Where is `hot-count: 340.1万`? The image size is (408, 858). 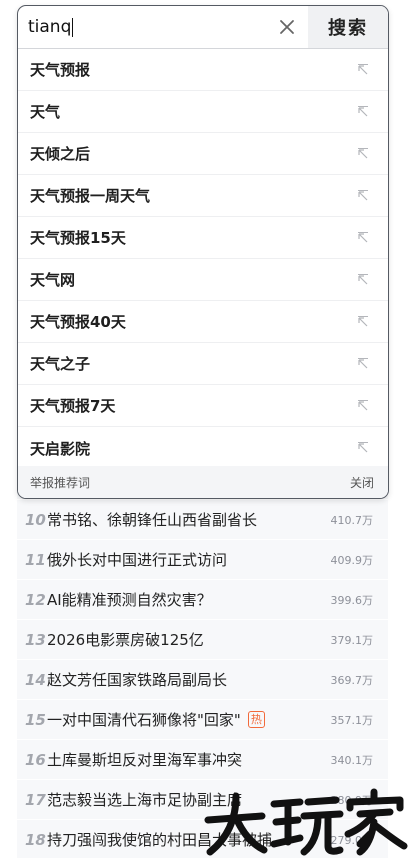 hot-count: 340.1万 is located at coordinates (352, 760).